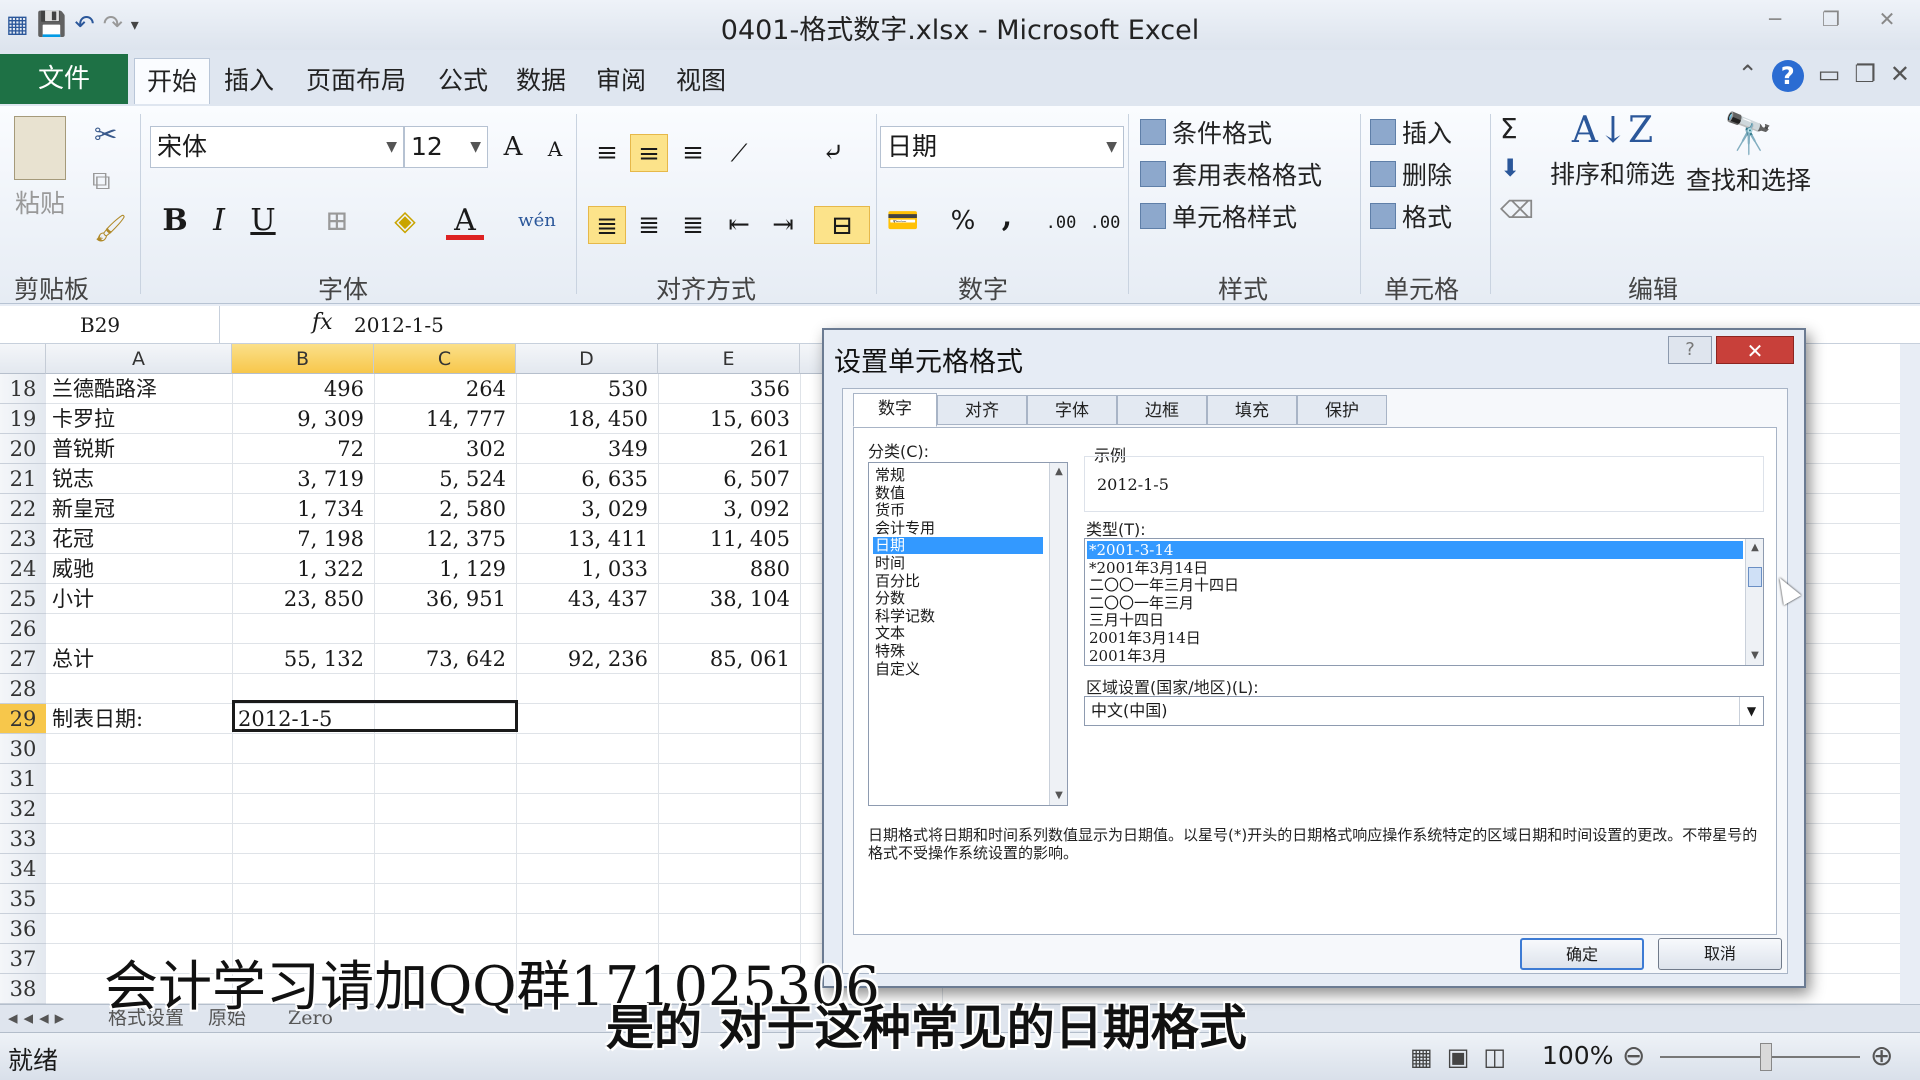 This screenshot has height=1080, width=1920. What do you see at coordinates (303, 659) in the screenshot?
I see `cell-b27: 55, 132` at bounding box center [303, 659].